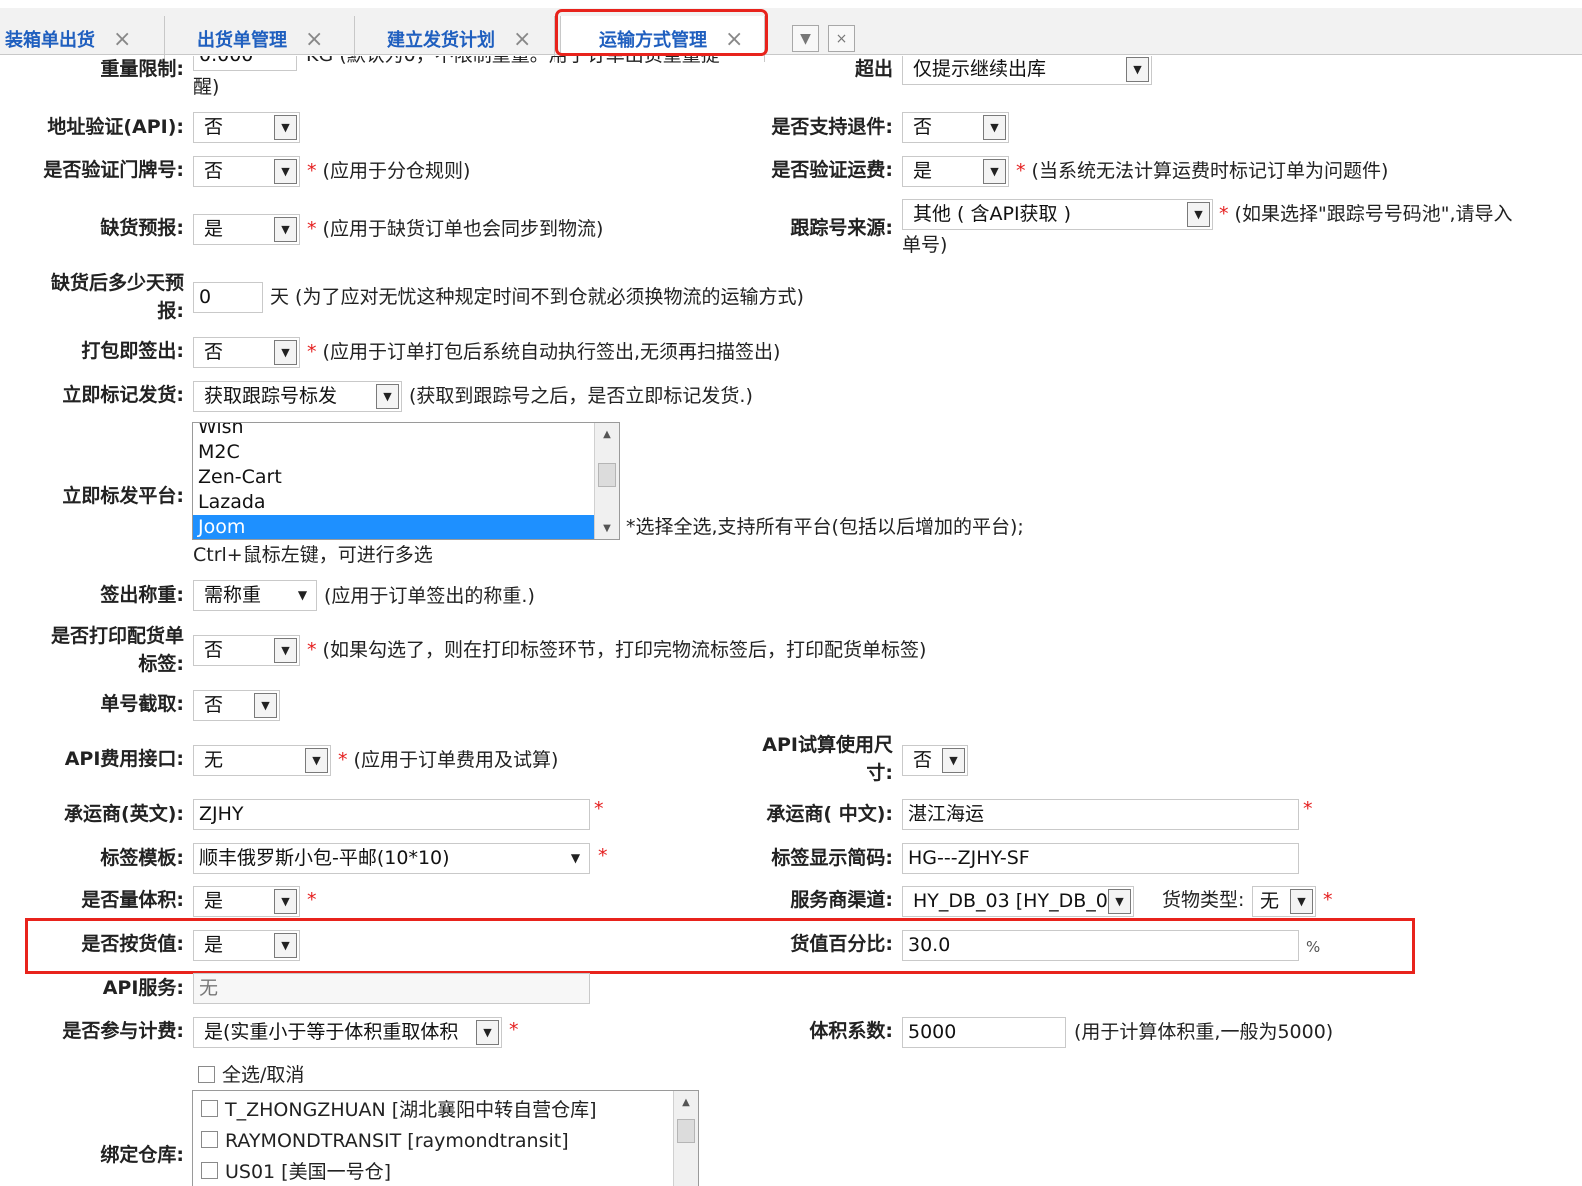 The image size is (1582, 1186). Describe the element at coordinates (607, 528) in the screenshot. I see `scroll-down-icon: ▼` at that location.